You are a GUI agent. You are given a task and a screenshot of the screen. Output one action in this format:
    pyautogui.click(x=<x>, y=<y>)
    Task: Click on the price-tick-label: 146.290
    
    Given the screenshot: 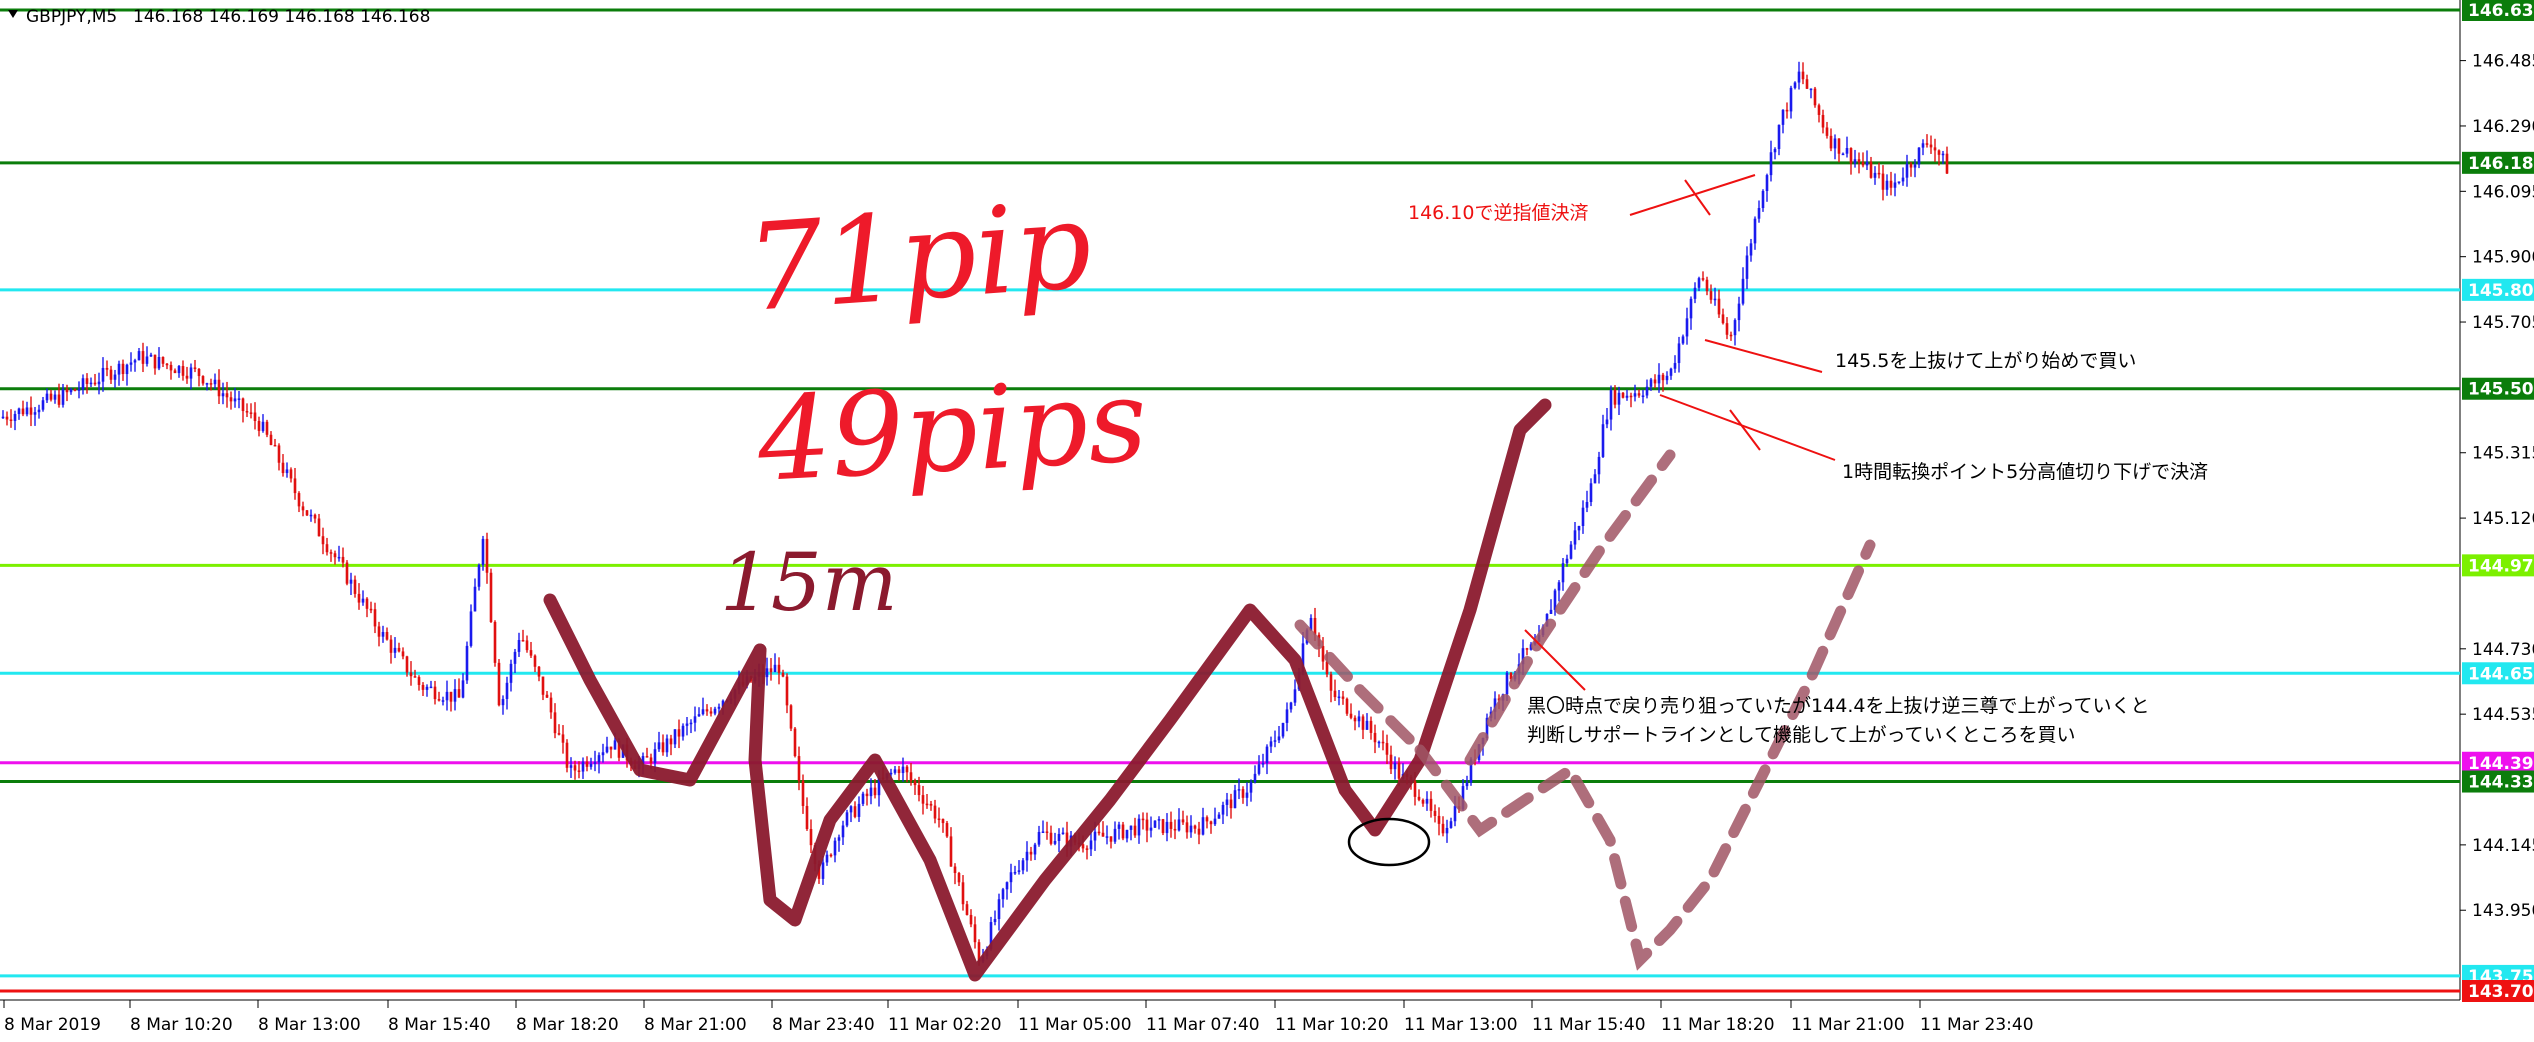 What is the action you would take?
    pyautogui.click(x=2503, y=127)
    